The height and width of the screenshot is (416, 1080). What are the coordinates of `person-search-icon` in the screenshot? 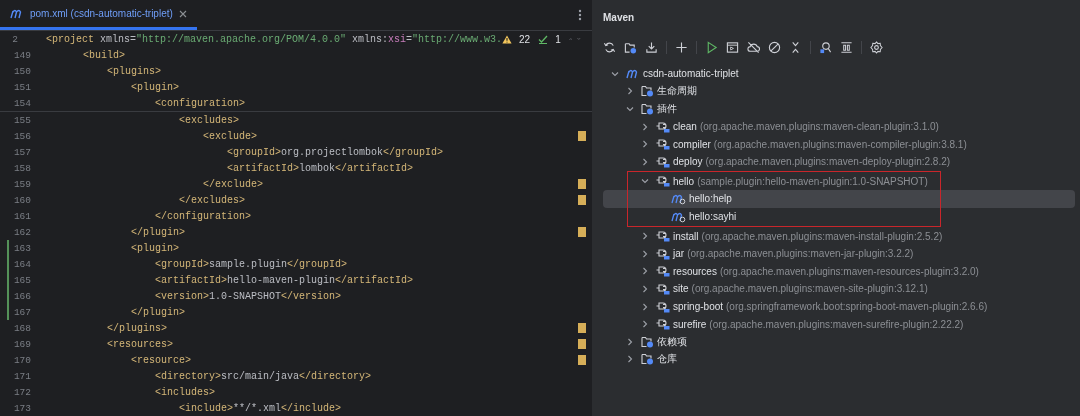 It's located at (825, 47).